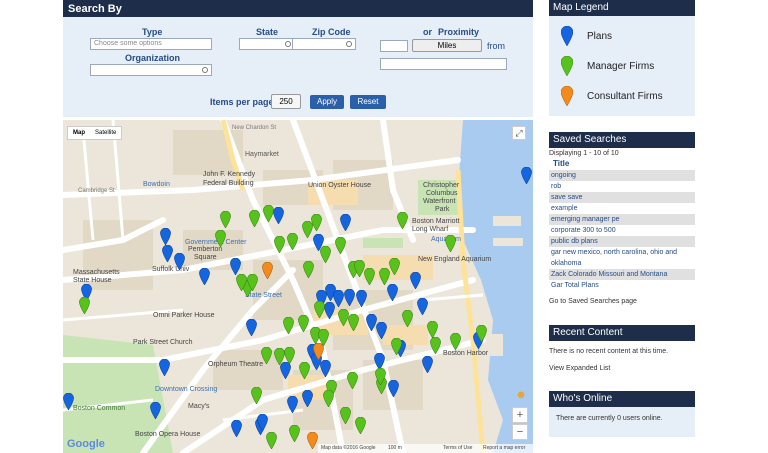 Image resolution: width=768 pixels, height=453 pixels. I want to click on type-select: Choose some options, so click(151, 44).